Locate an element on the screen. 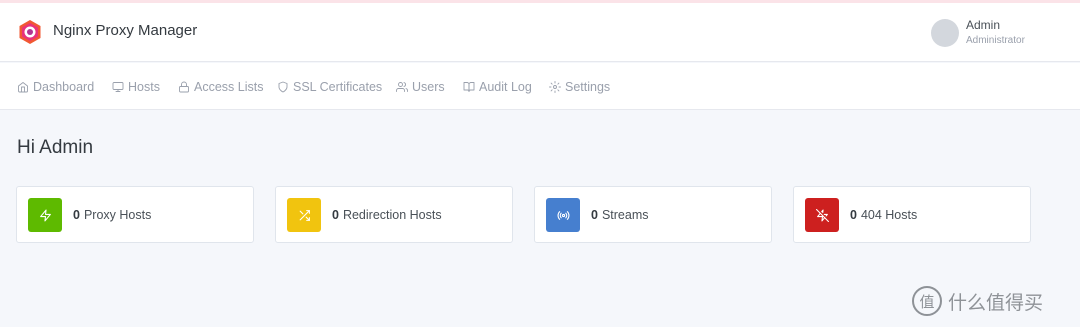  nav-item-label: Dashboard is located at coordinates (64, 87).